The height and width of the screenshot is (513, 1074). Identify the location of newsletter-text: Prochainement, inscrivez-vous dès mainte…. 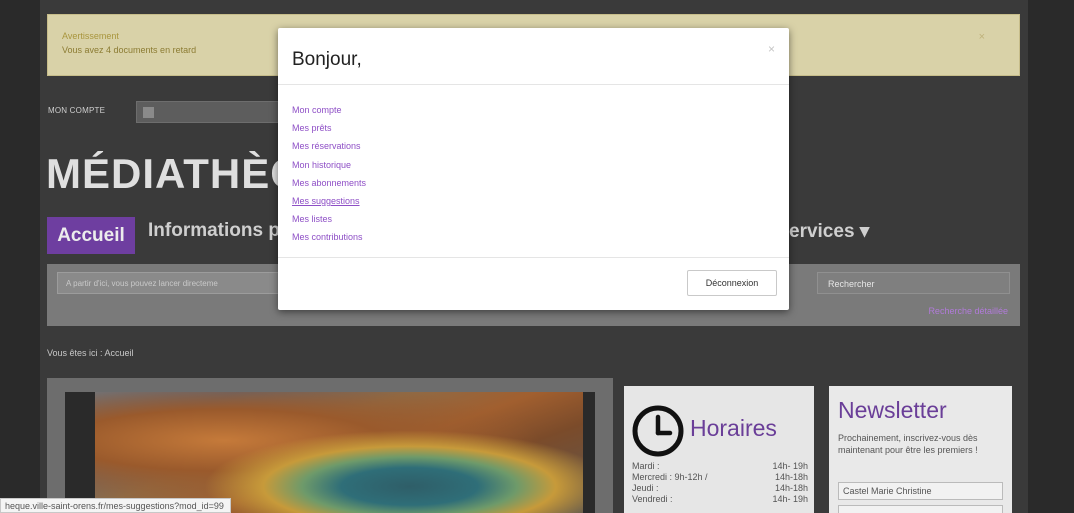
(908, 444).